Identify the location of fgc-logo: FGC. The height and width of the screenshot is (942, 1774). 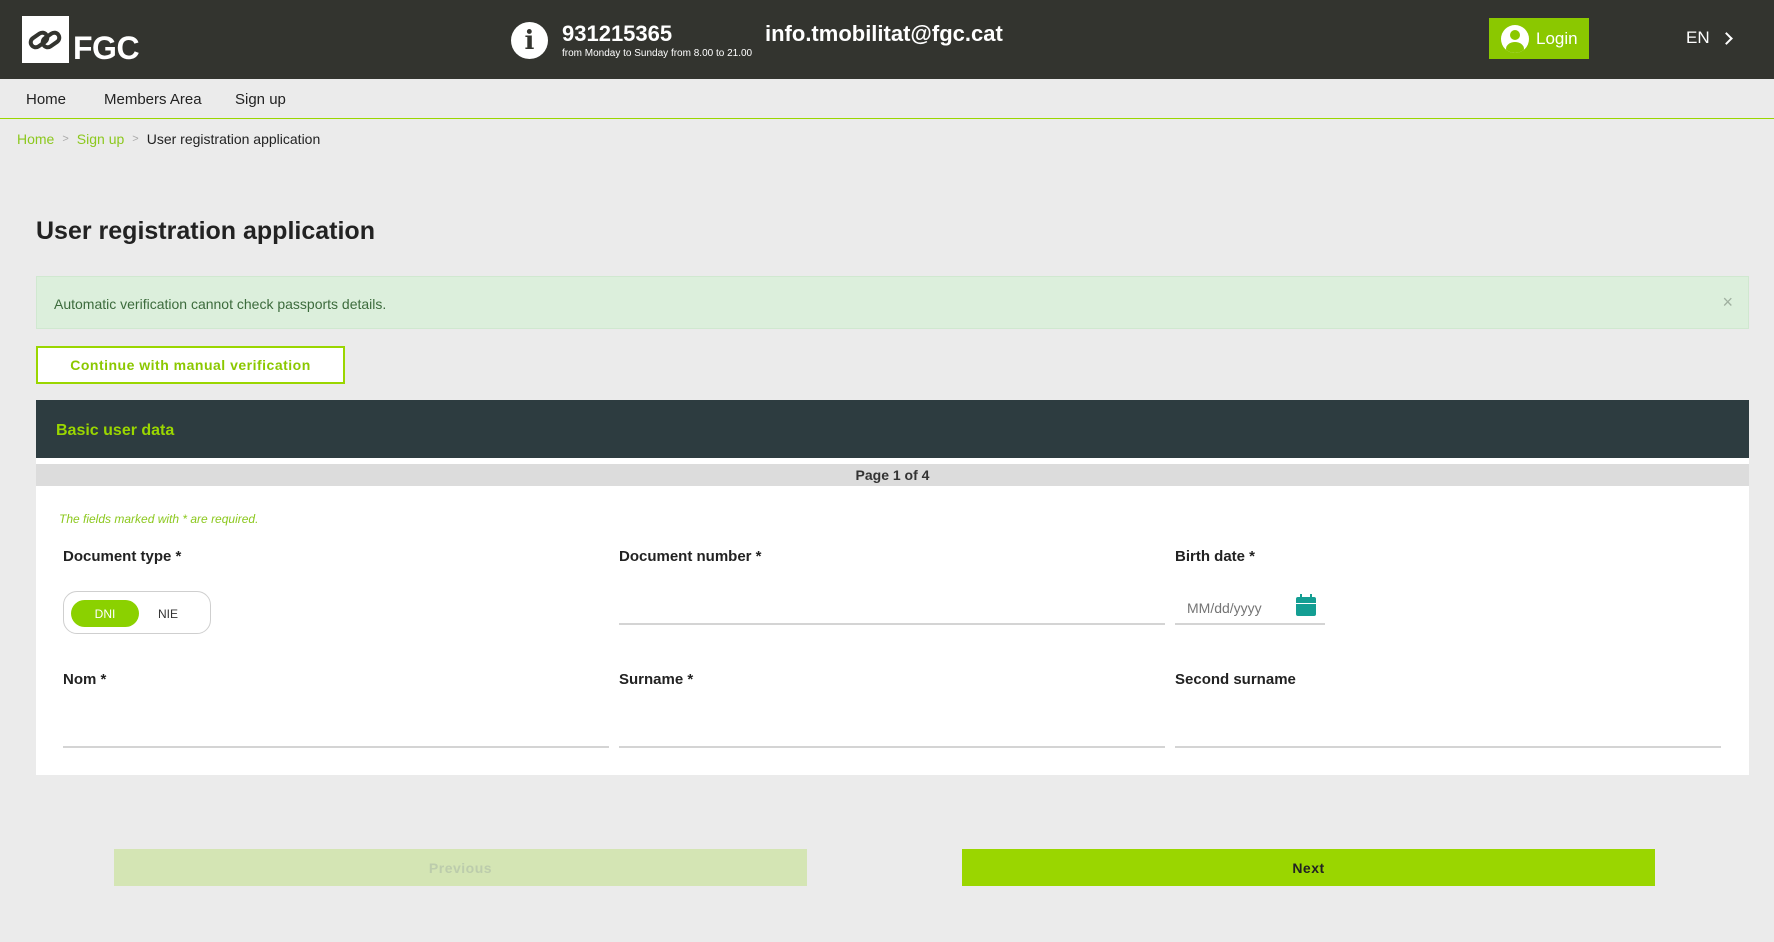
(81, 41).